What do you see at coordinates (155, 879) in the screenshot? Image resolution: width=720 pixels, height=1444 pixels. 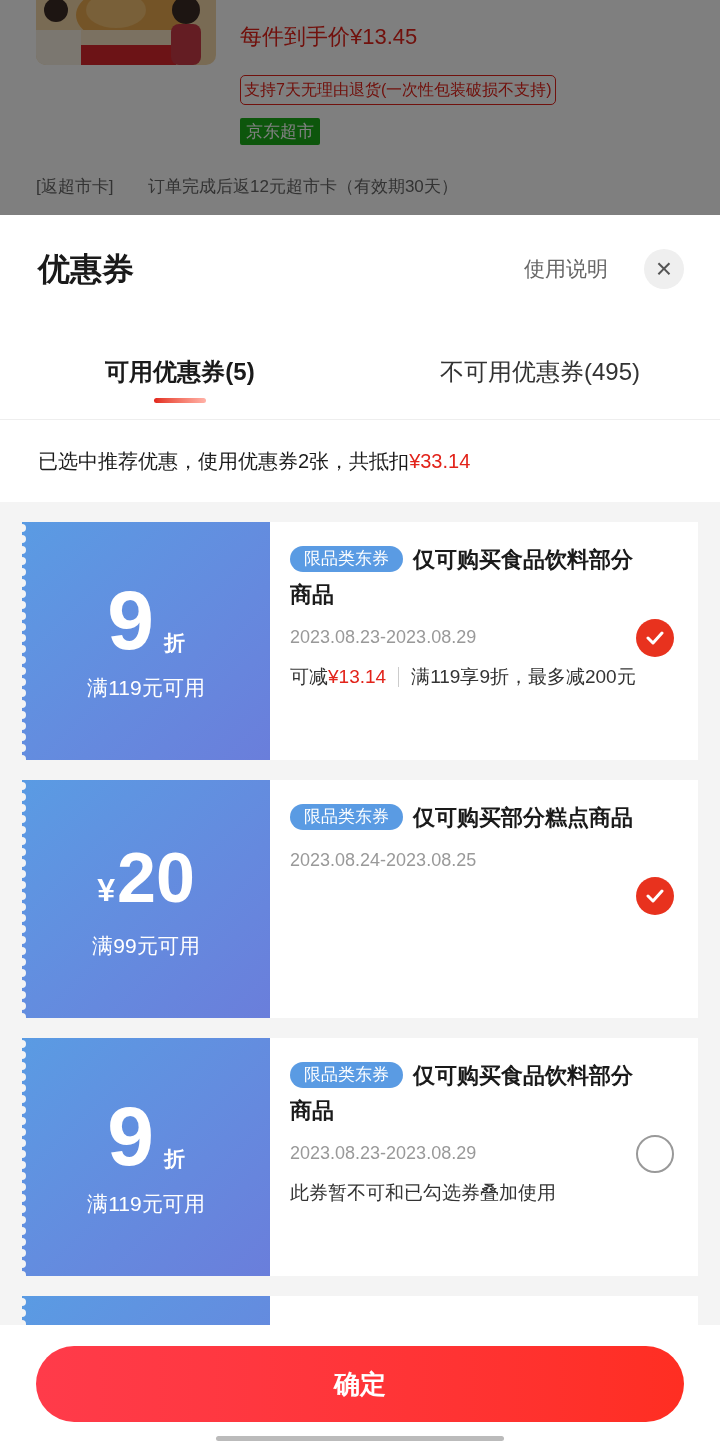 I see `amount-value: 20` at bounding box center [155, 879].